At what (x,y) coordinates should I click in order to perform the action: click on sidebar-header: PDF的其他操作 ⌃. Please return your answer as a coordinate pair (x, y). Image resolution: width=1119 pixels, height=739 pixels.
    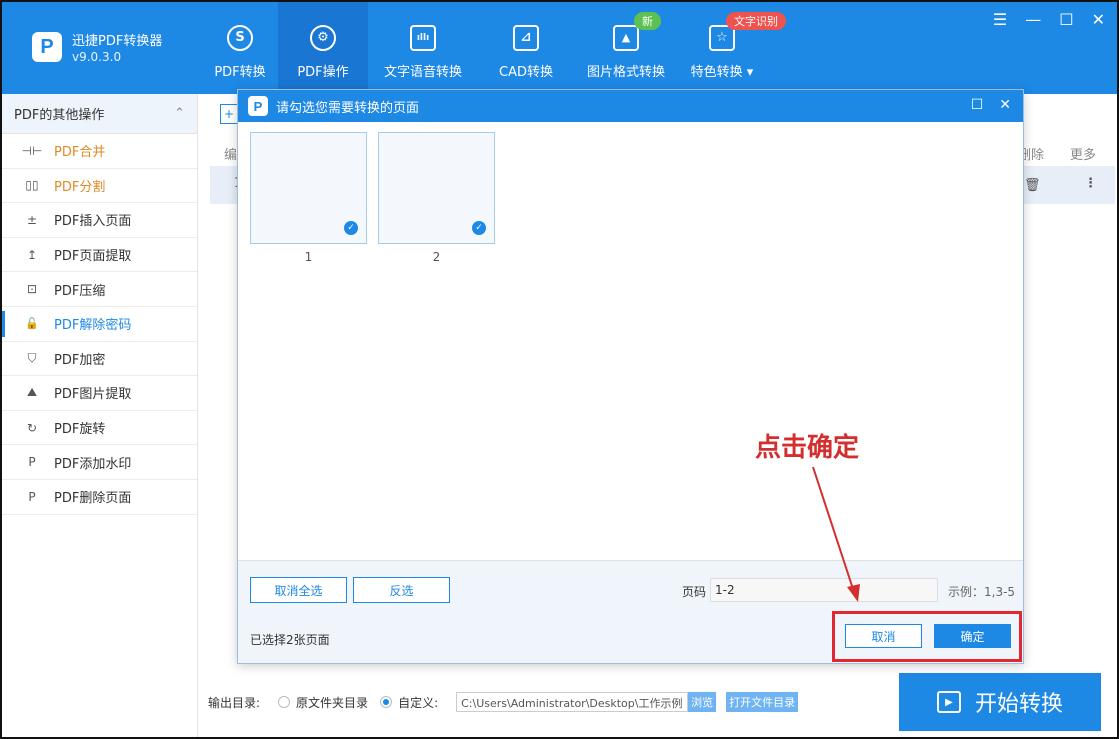
    Looking at the image, I should click on (99, 114).